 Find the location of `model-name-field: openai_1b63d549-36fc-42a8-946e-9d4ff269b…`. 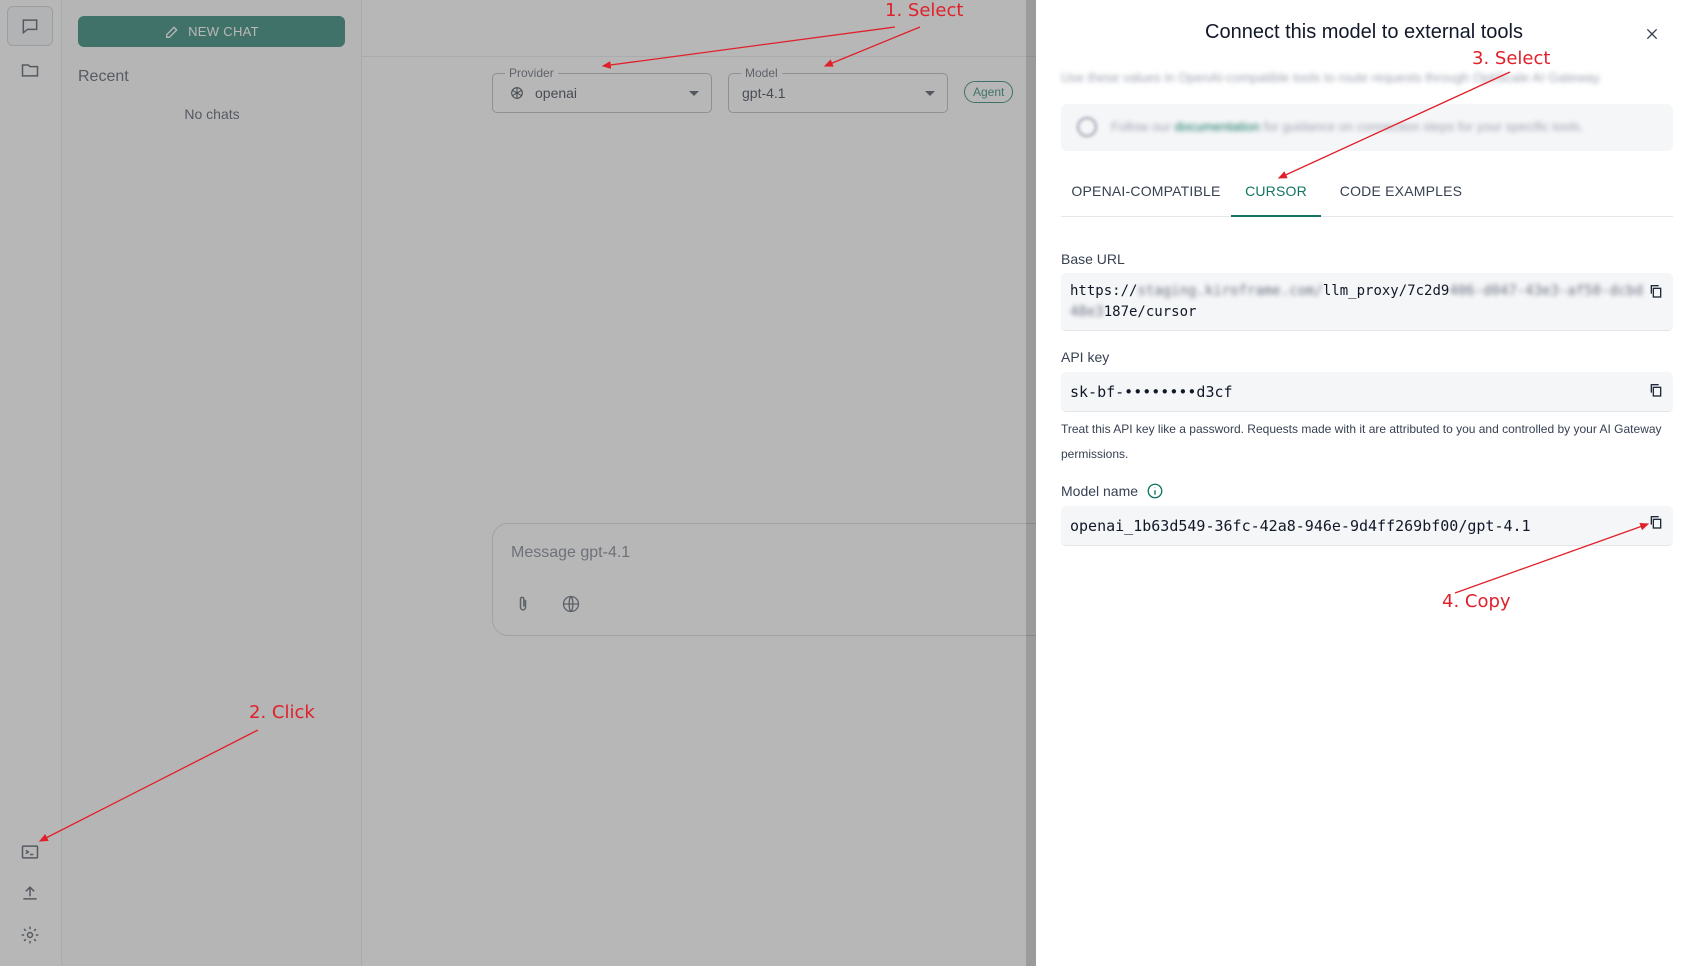

model-name-field: openai_1b63d549-36fc-42a8-946e-9d4ff269b… is located at coordinates (1367, 526).